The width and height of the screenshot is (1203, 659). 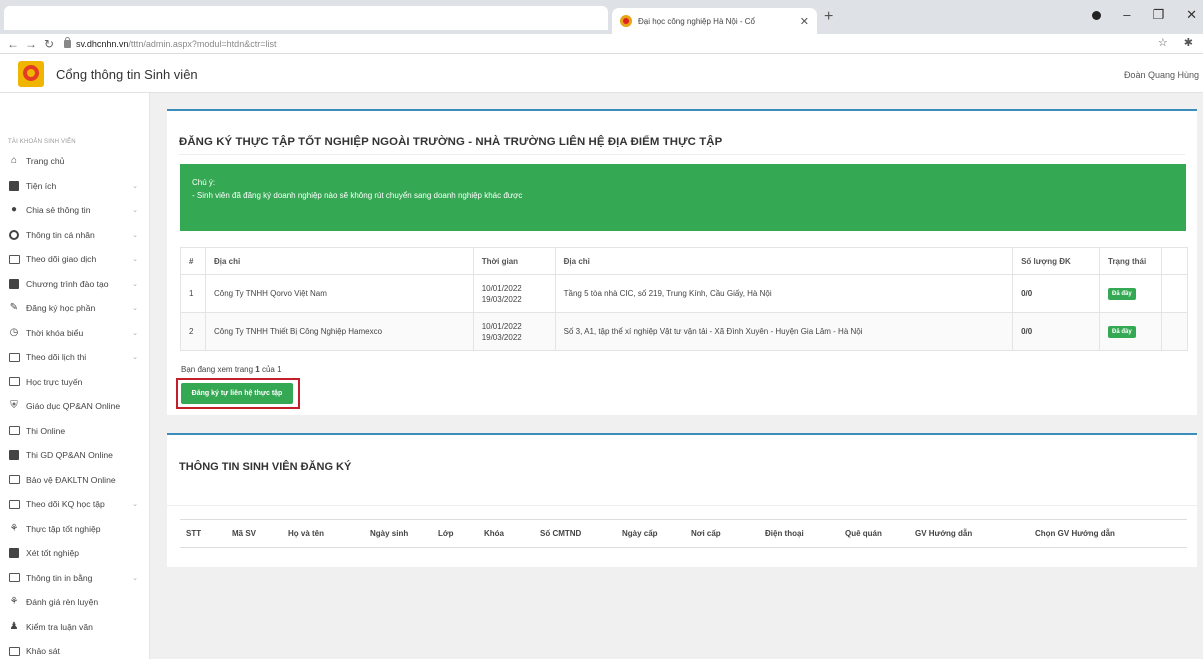 What do you see at coordinates (804, 21) in the screenshot?
I see `close-tab-icon: ✕` at bounding box center [804, 21].